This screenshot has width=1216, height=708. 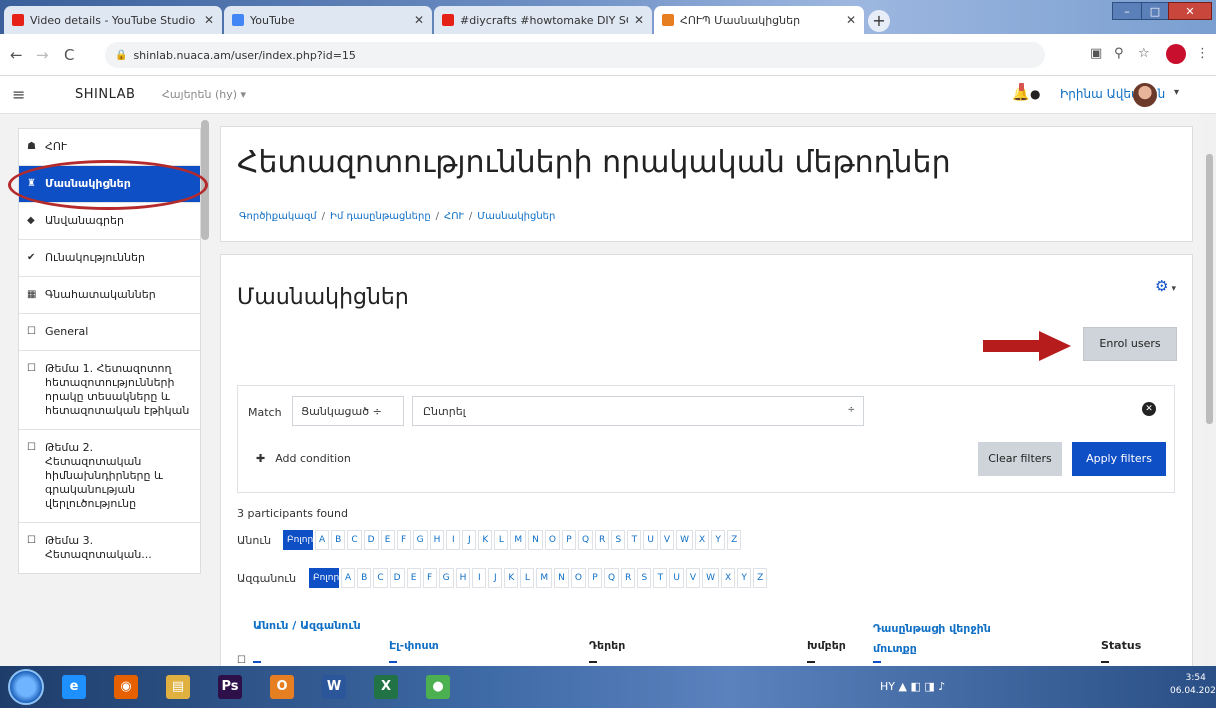 I want to click on url-input: 🔒 shinlab.nuaca.am/user/index.php?id=15, so click(x=575, y=55).